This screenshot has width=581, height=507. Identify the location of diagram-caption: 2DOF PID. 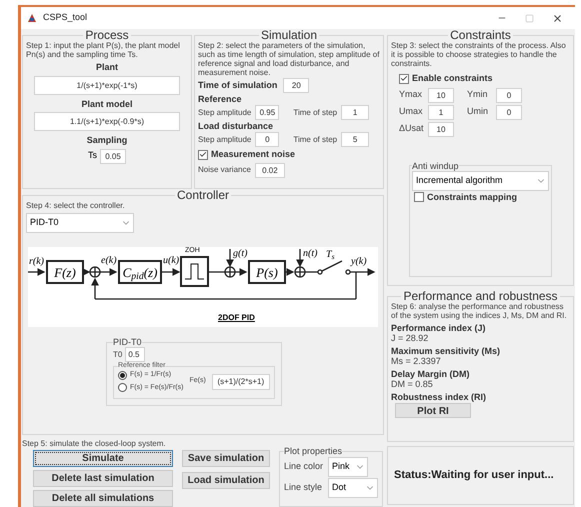
(236, 317).